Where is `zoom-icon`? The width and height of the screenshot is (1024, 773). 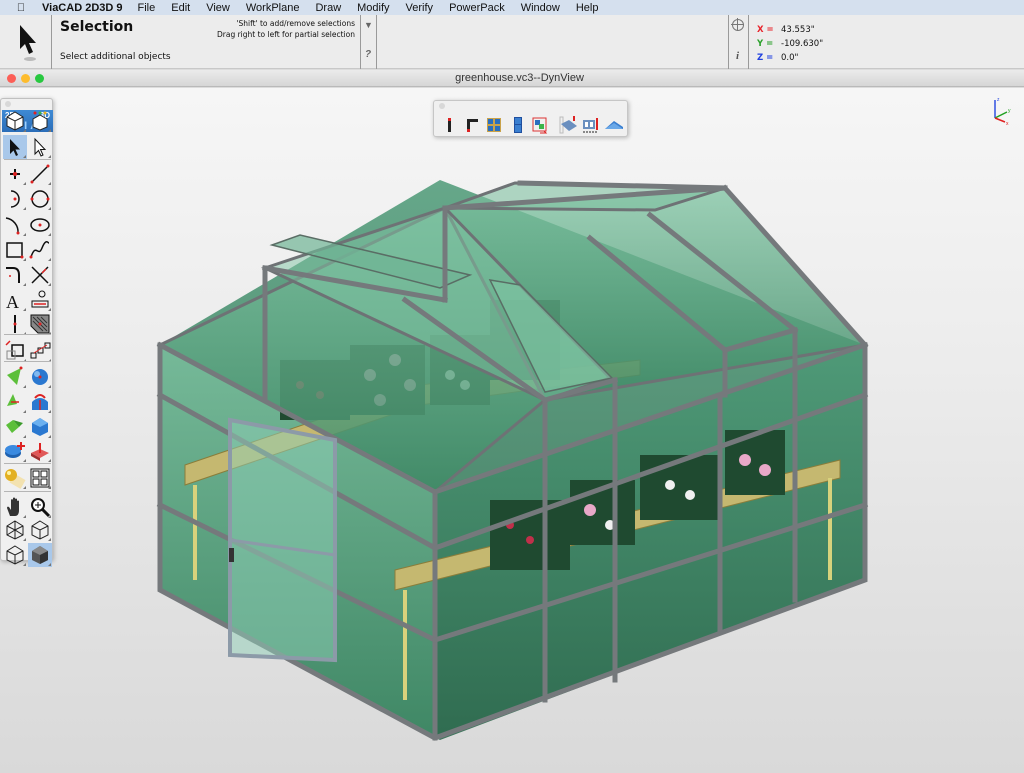 zoom-icon is located at coordinates (40, 507).